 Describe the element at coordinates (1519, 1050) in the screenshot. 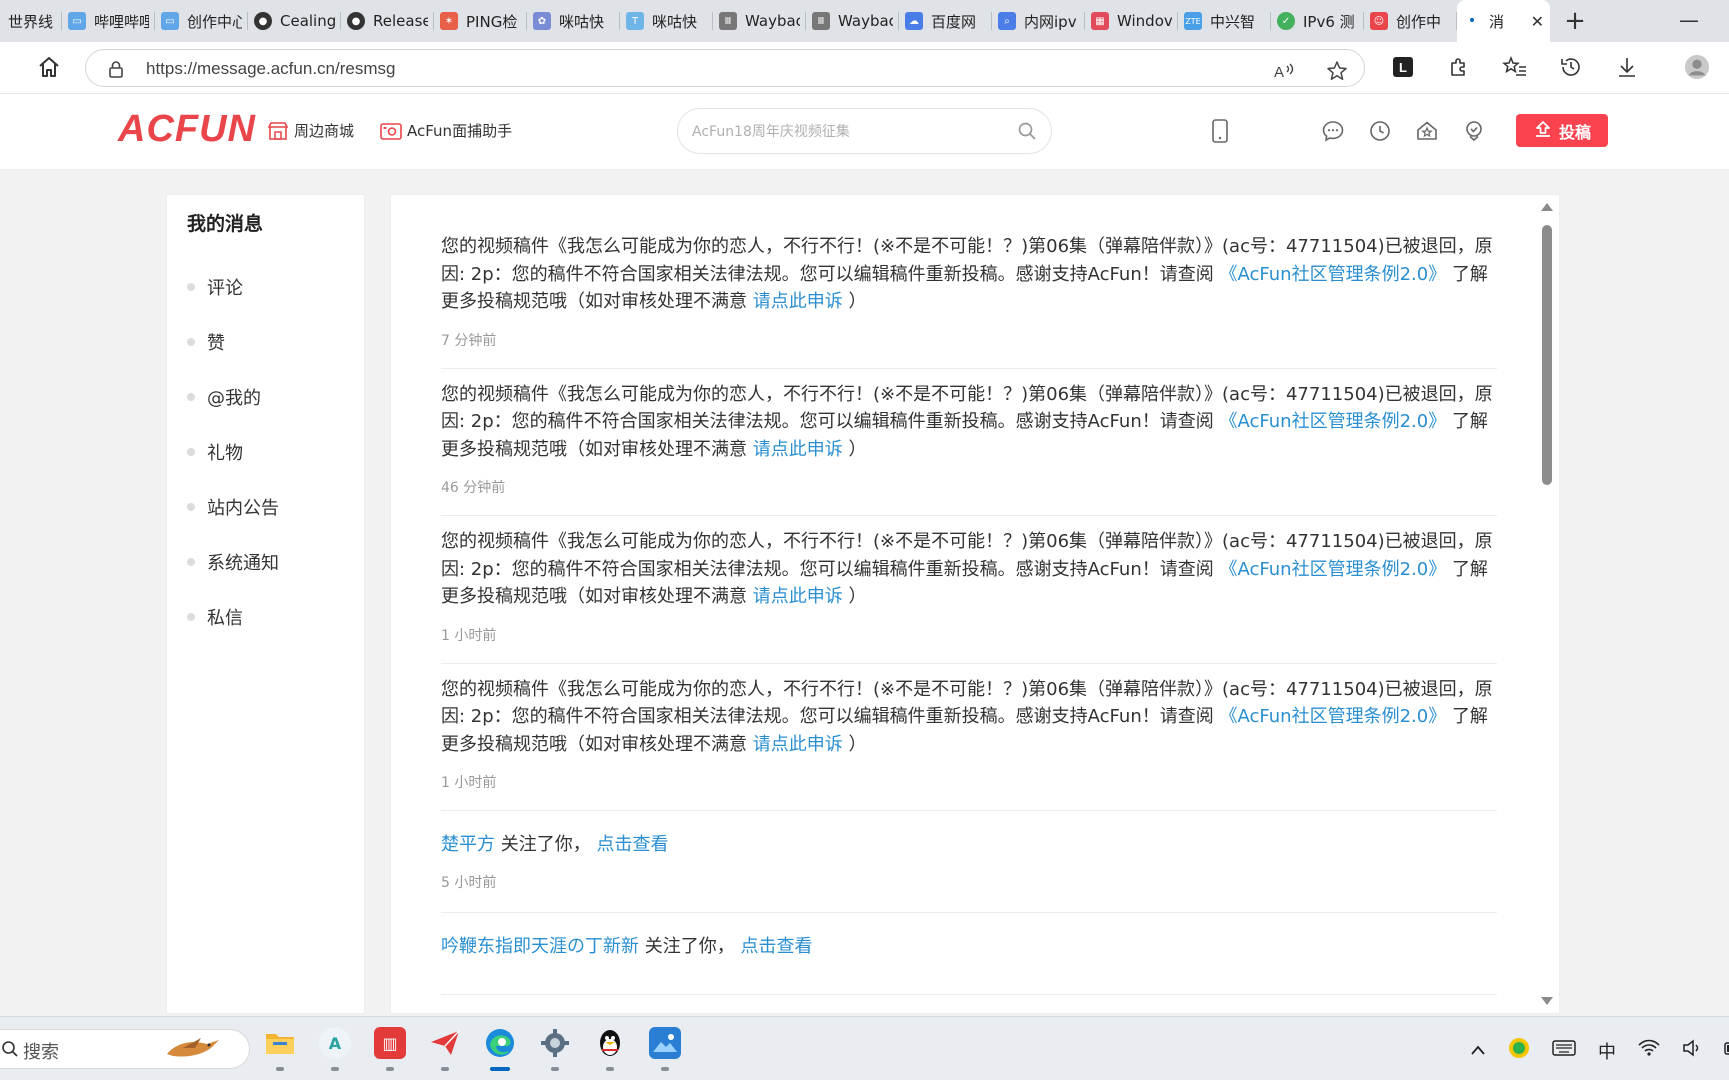

I see `security-shield-icon` at that location.